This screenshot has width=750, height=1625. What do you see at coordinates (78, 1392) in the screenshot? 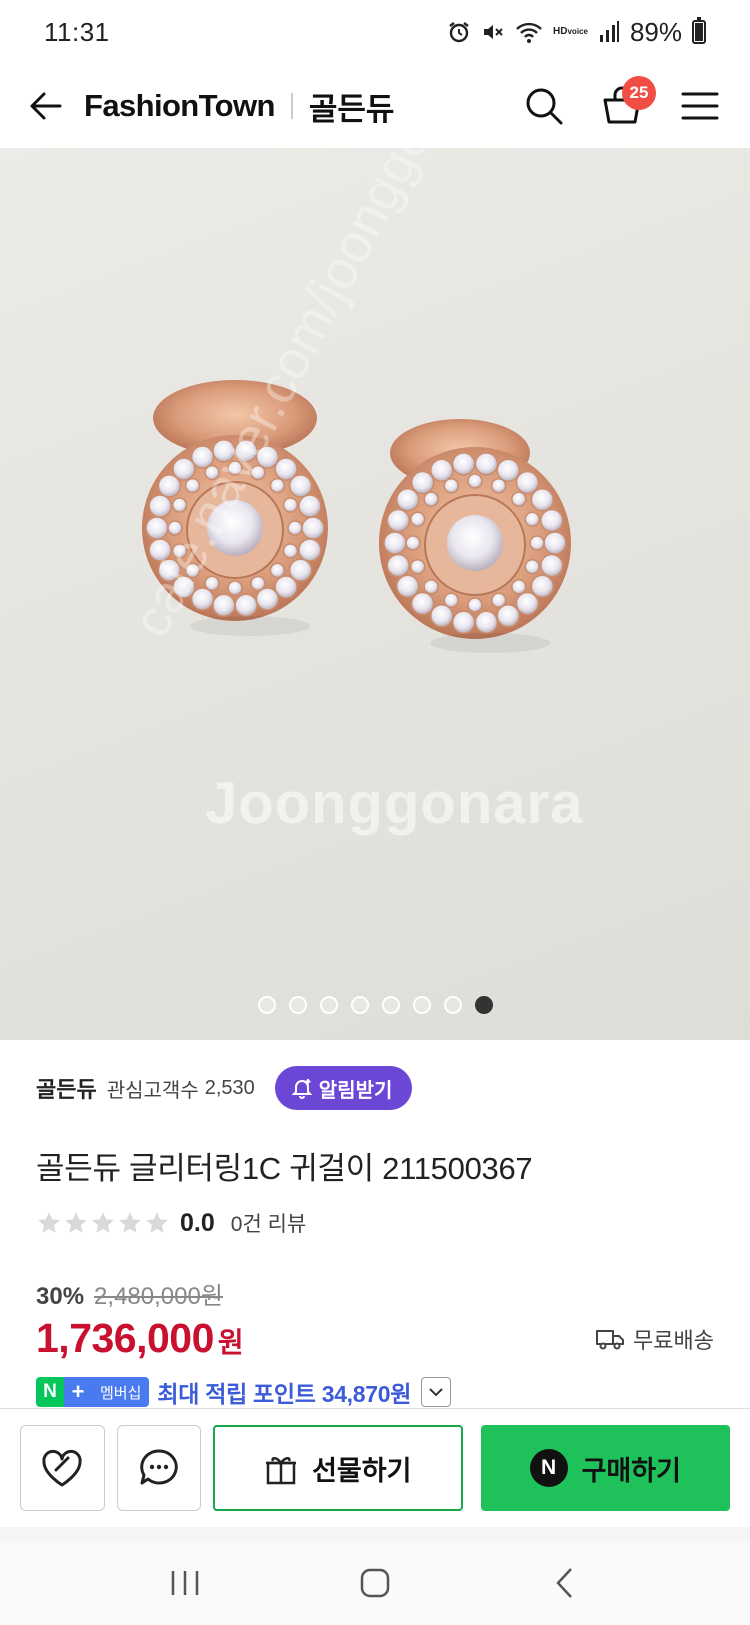
I see `membership-plus: +` at bounding box center [78, 1392].